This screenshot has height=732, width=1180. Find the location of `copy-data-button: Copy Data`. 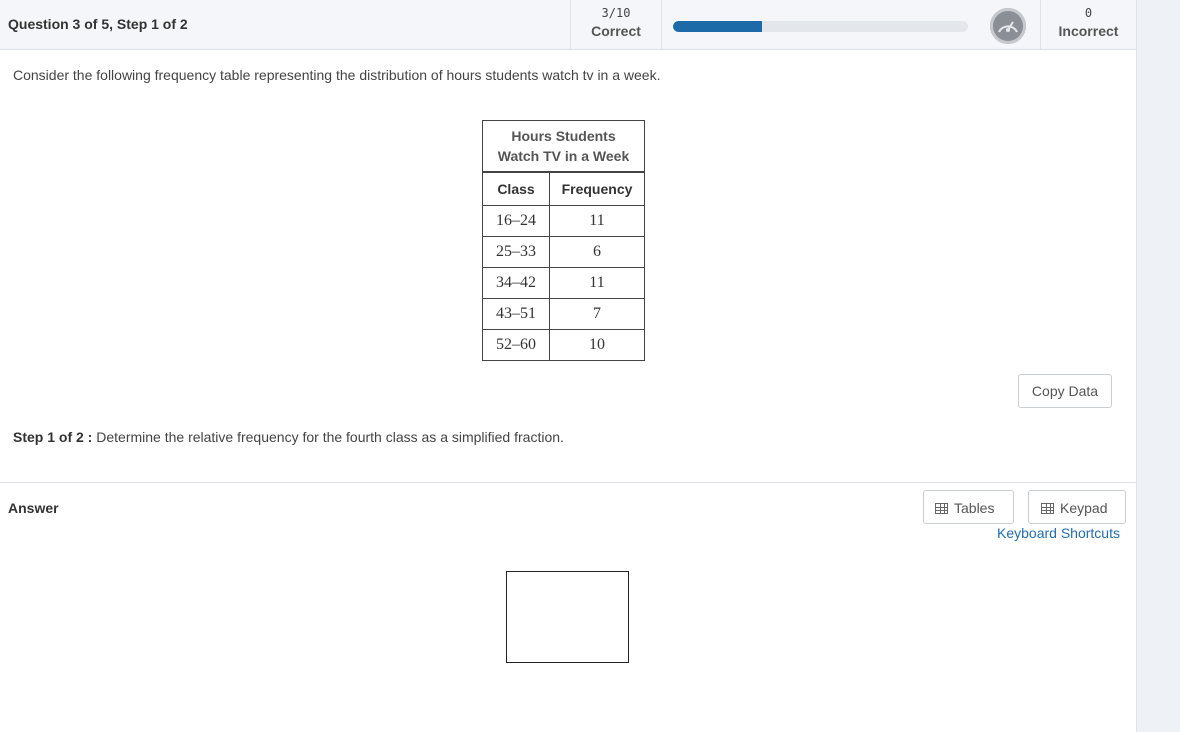

copy-data-button: Copy Data is located at coordinates (1065, 391).